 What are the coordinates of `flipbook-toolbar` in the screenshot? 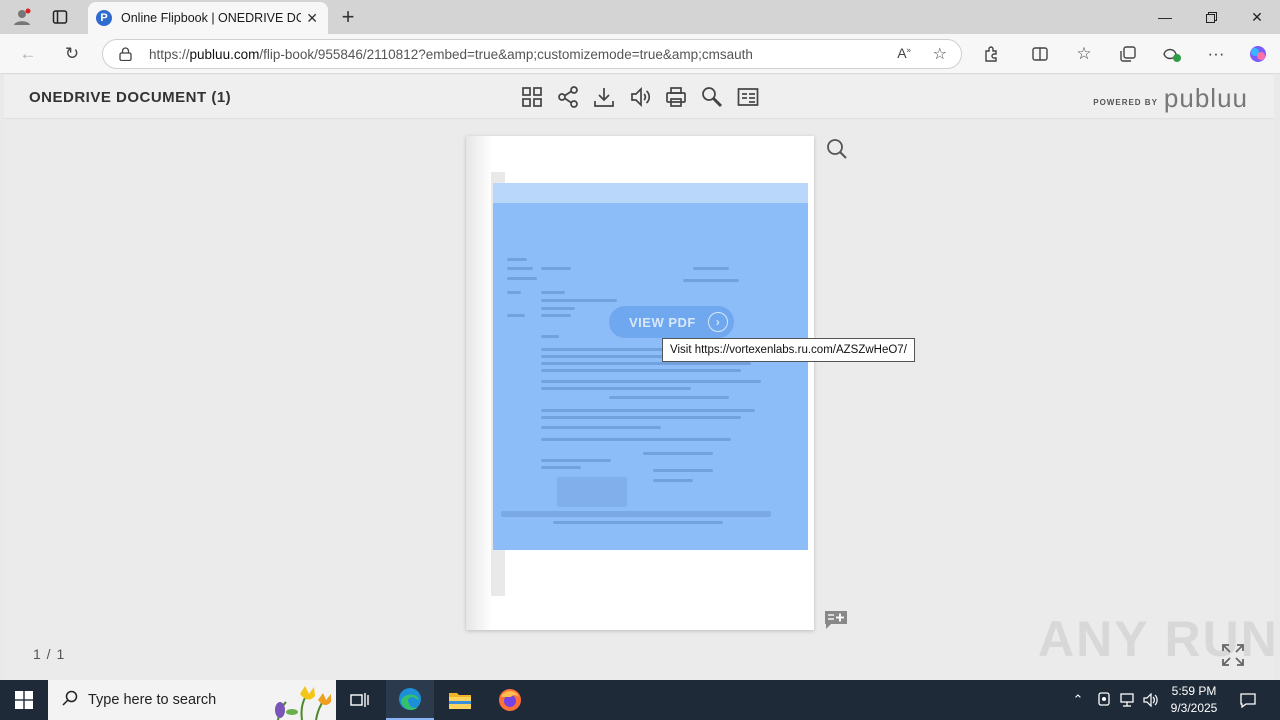 It's located at (640, 97).